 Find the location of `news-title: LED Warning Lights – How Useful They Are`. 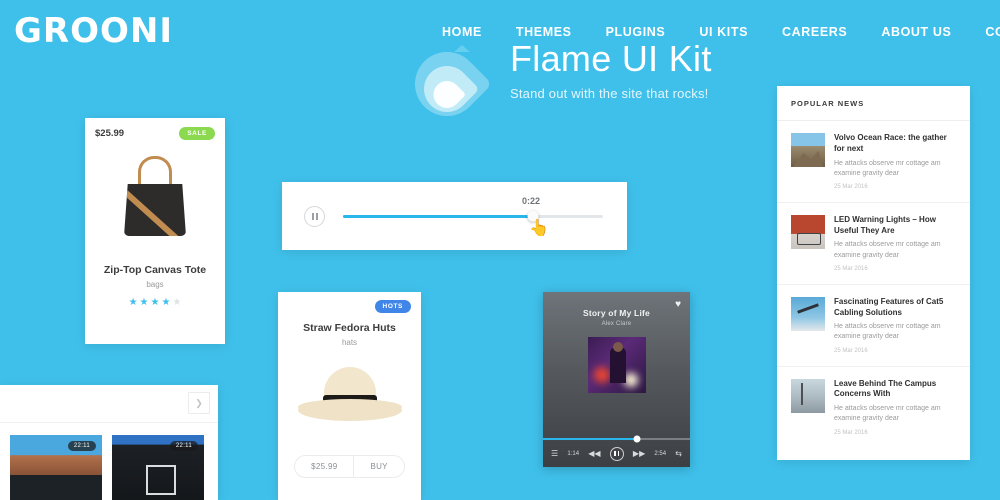

news-title: LED Warning Lights – How Useful They Are is located at coordinates (895, 226).